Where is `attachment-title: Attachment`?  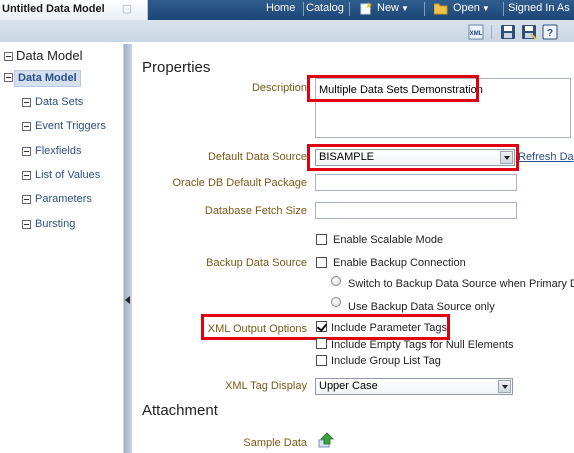 attachment-title: Attachment is located at coordinates (180, 410).